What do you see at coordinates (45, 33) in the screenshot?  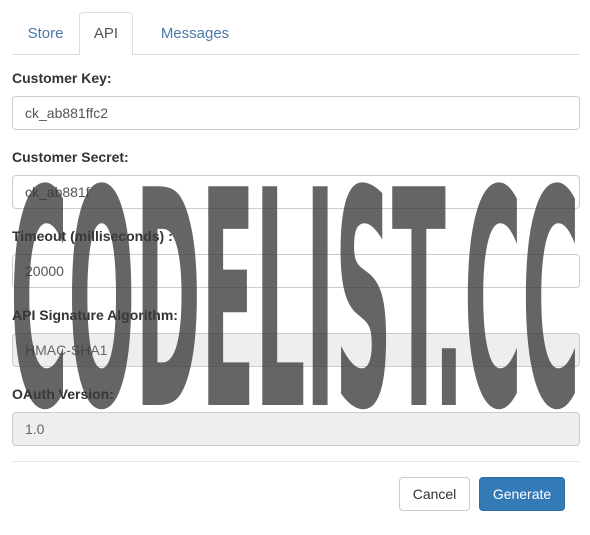 I see `tab-store: Store` at bounding box center [45, 33].